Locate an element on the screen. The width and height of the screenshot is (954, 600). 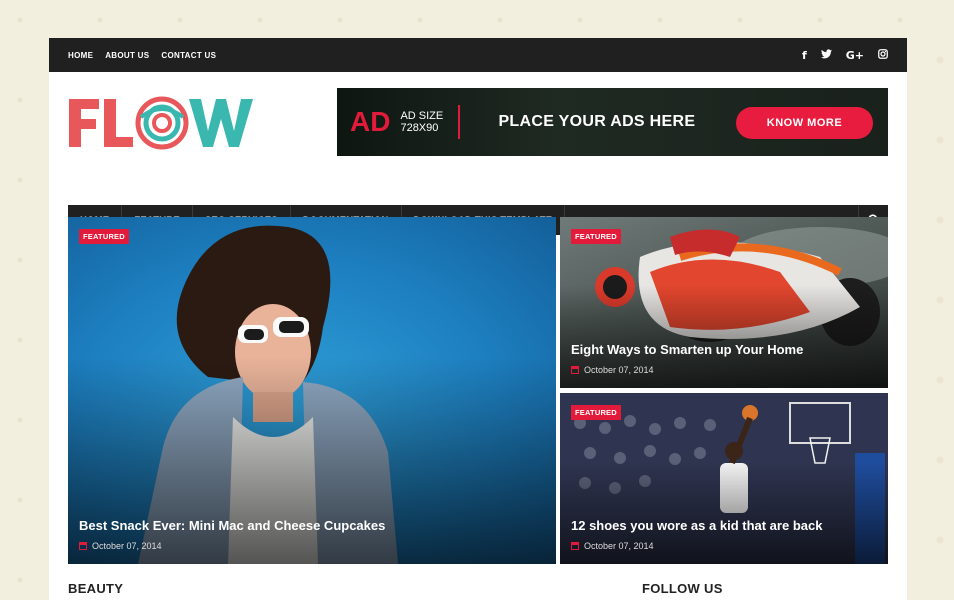
social-links: f G+ is located at coordinates (845, 55).